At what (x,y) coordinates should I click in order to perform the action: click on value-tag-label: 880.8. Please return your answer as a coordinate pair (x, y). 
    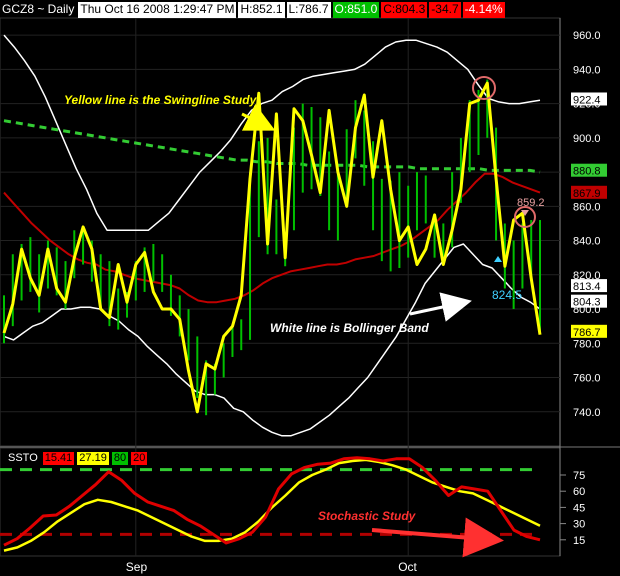
    Looking at the image, I should click on (587, 172).